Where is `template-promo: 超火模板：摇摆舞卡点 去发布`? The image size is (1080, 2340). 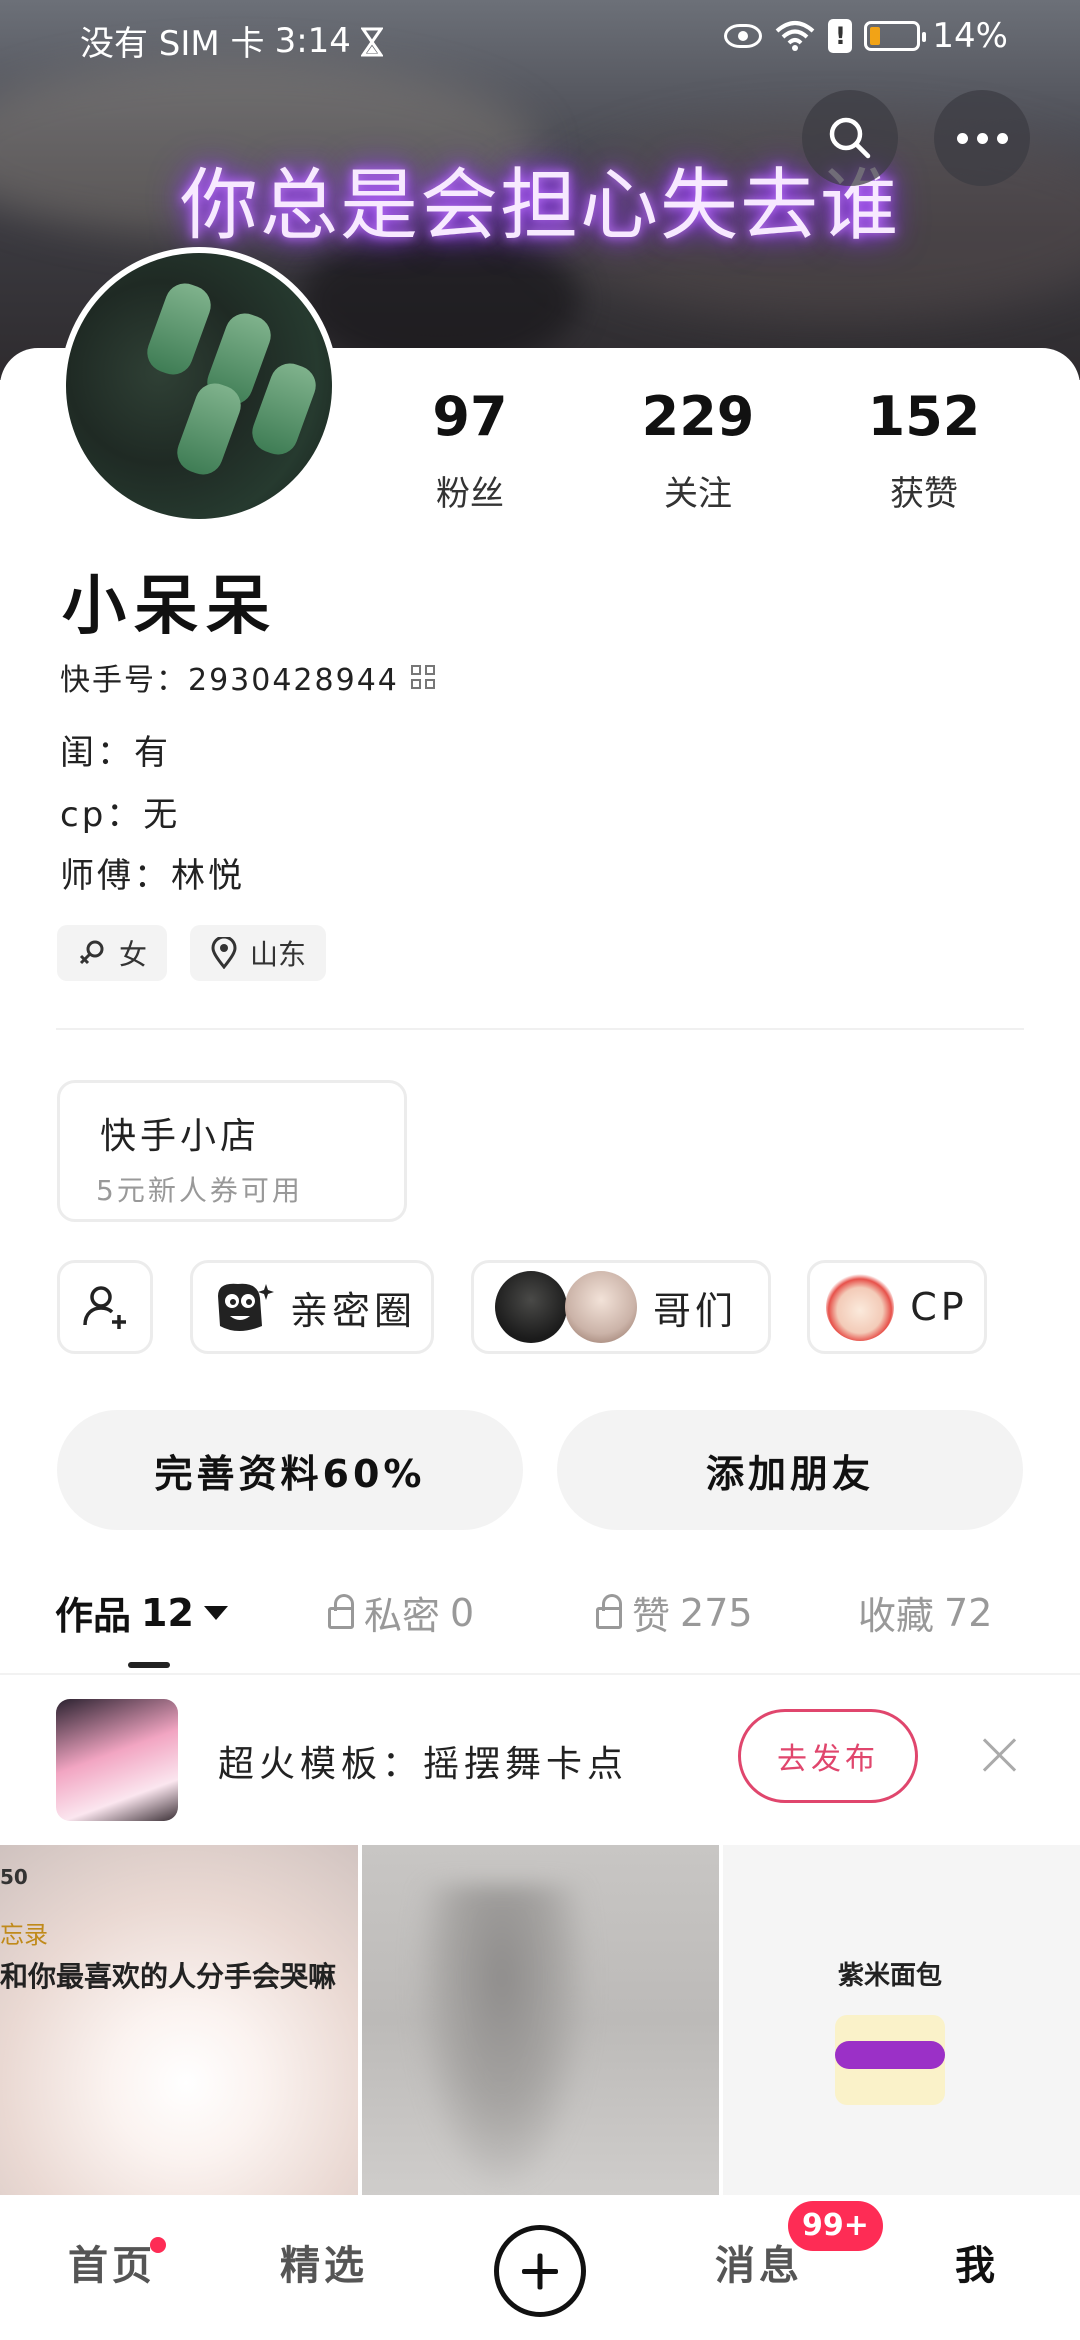
template-promo: 超火模板：摇摆舞卡点 去发布 is located at coordinates (540, 1760).